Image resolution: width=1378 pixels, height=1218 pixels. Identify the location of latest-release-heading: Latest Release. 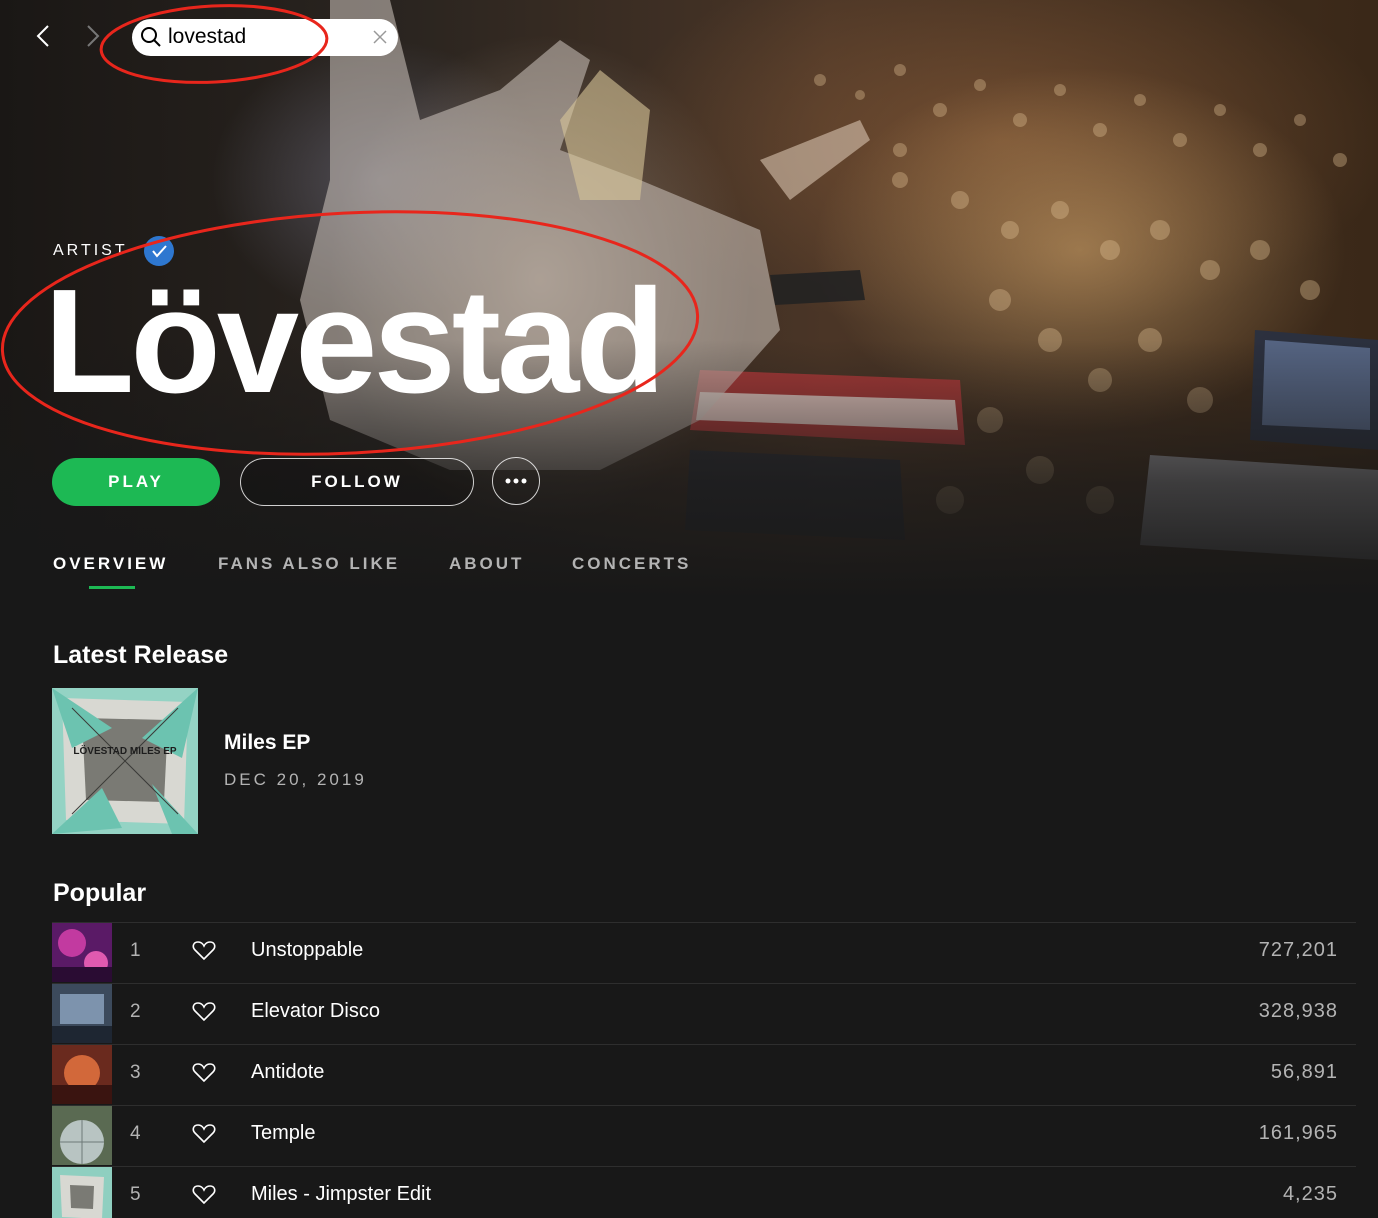
(141, 655).